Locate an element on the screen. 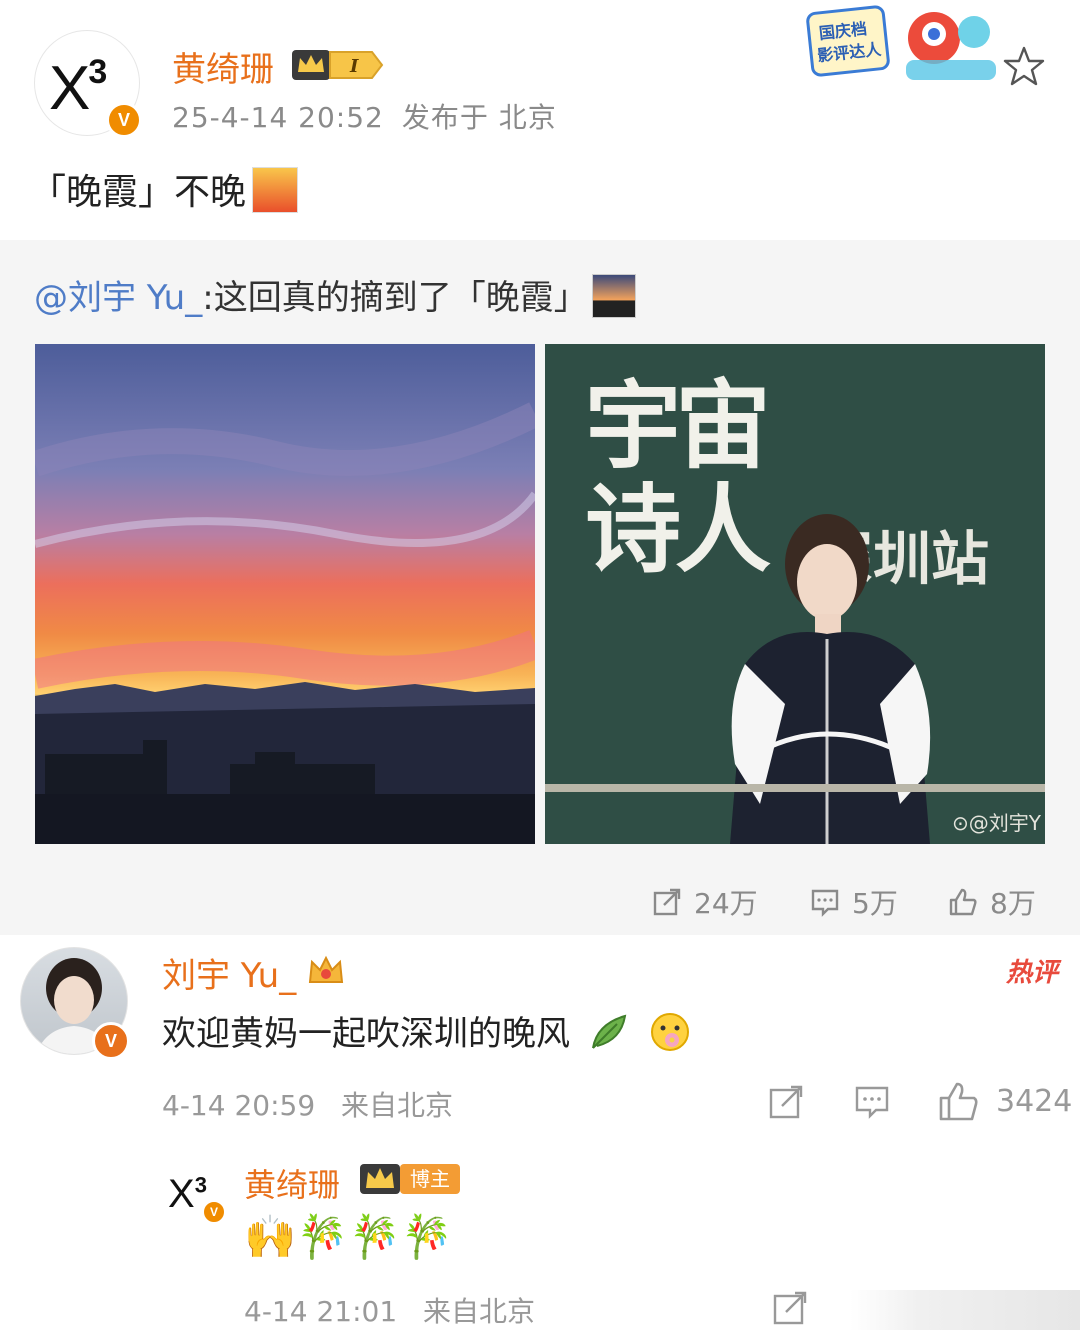 Image resolution: width=1080 pixels, height=1330 pixels. post-location: 发布于 北京 is located at coordinates (479, 117).